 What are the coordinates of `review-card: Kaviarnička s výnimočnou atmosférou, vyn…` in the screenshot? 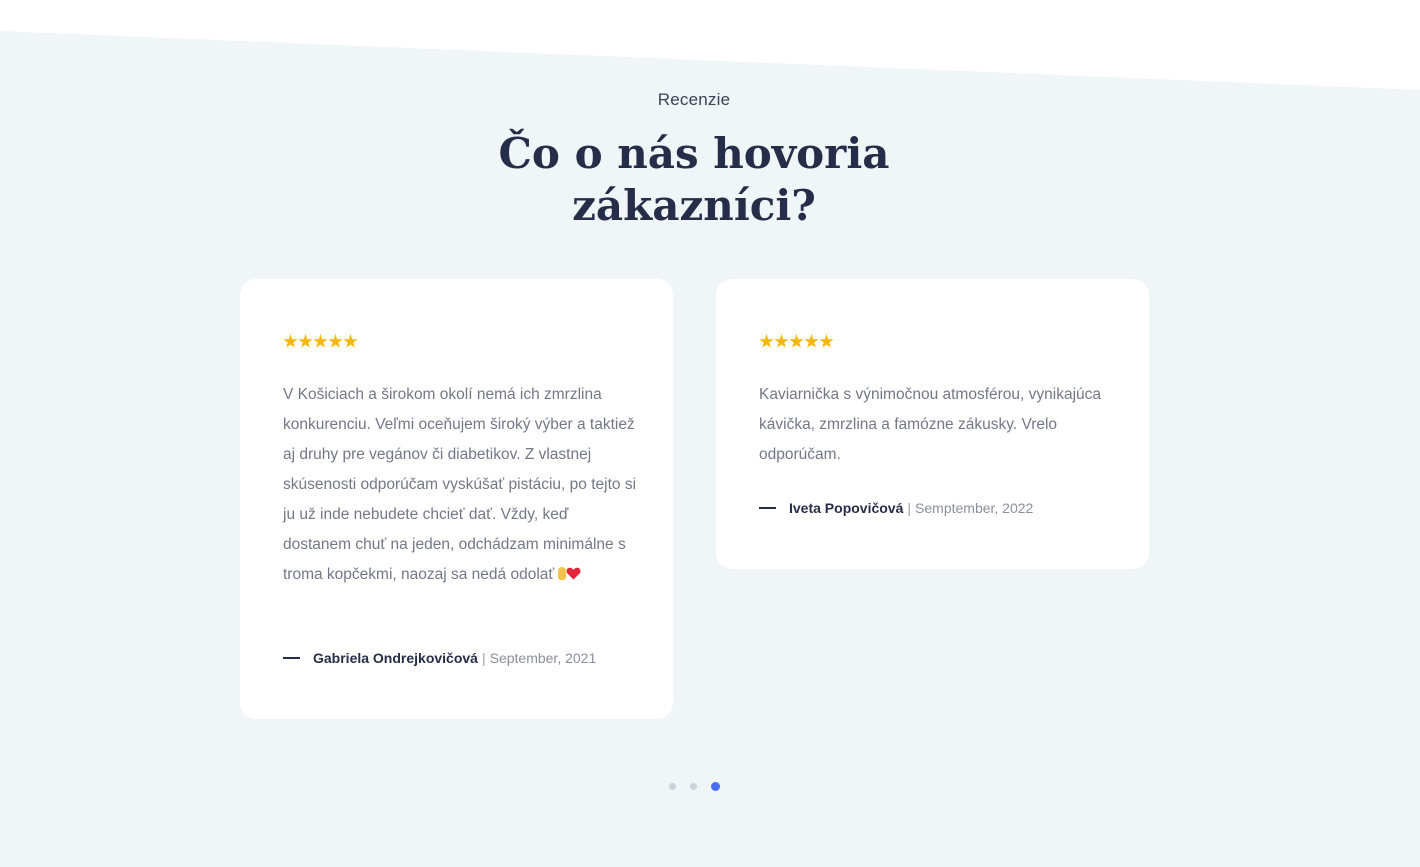 It's located at (932, 424).